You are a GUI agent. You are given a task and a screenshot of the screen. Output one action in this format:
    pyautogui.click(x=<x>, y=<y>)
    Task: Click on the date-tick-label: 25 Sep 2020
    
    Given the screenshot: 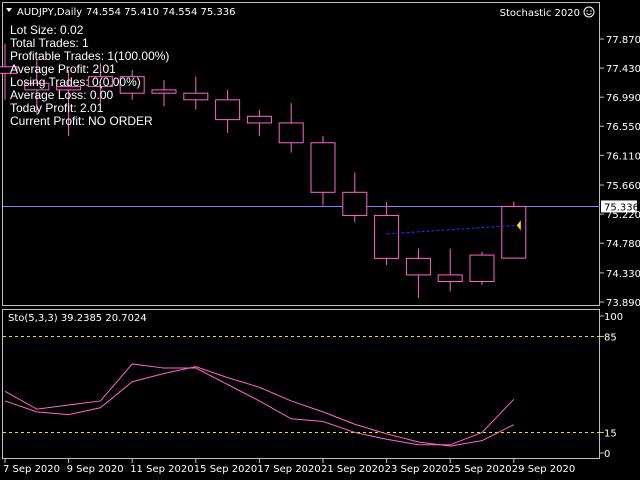 What is the action you would take?
    pyautogui.click(x=479, y=469)
    